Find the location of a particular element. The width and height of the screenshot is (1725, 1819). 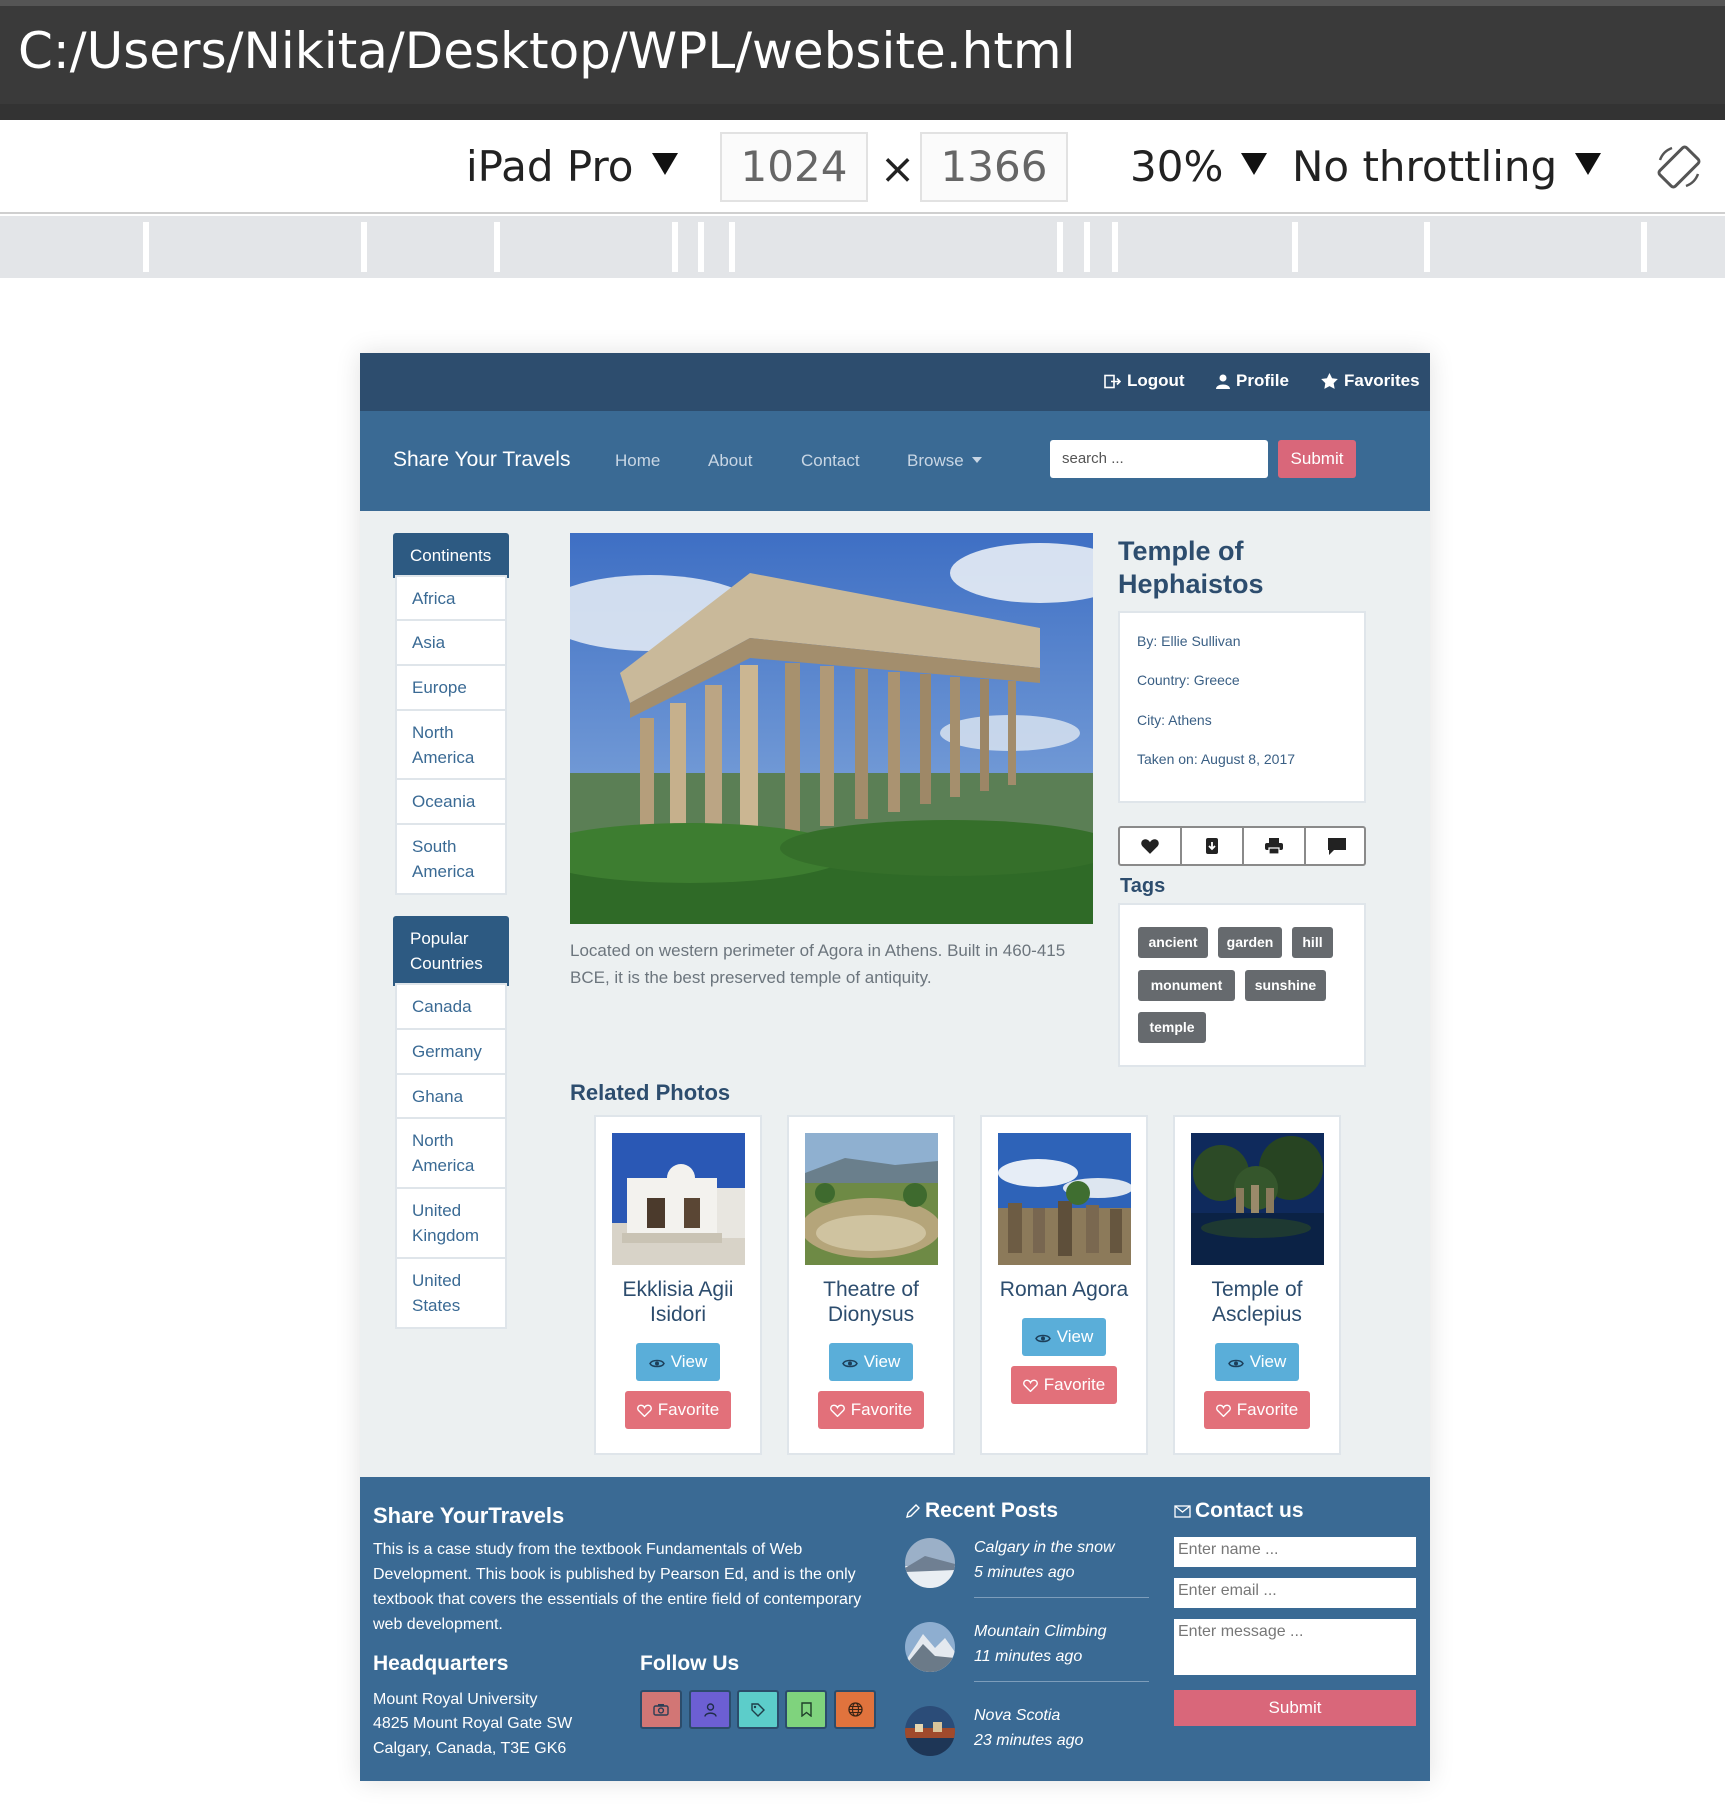

nav-contact: Contact is located at coordinates (830, 461).